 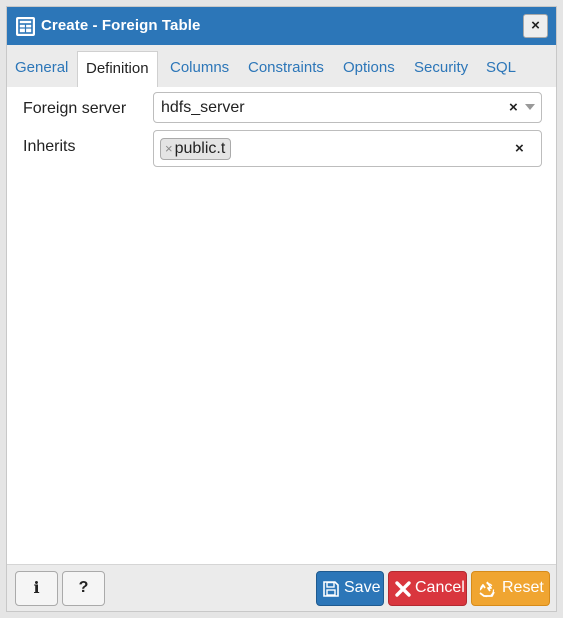 What do you see at coordinates (169, 148) in the screenshot?
I see `tag-remove-icon: ×` at bounding box center [169, 148].